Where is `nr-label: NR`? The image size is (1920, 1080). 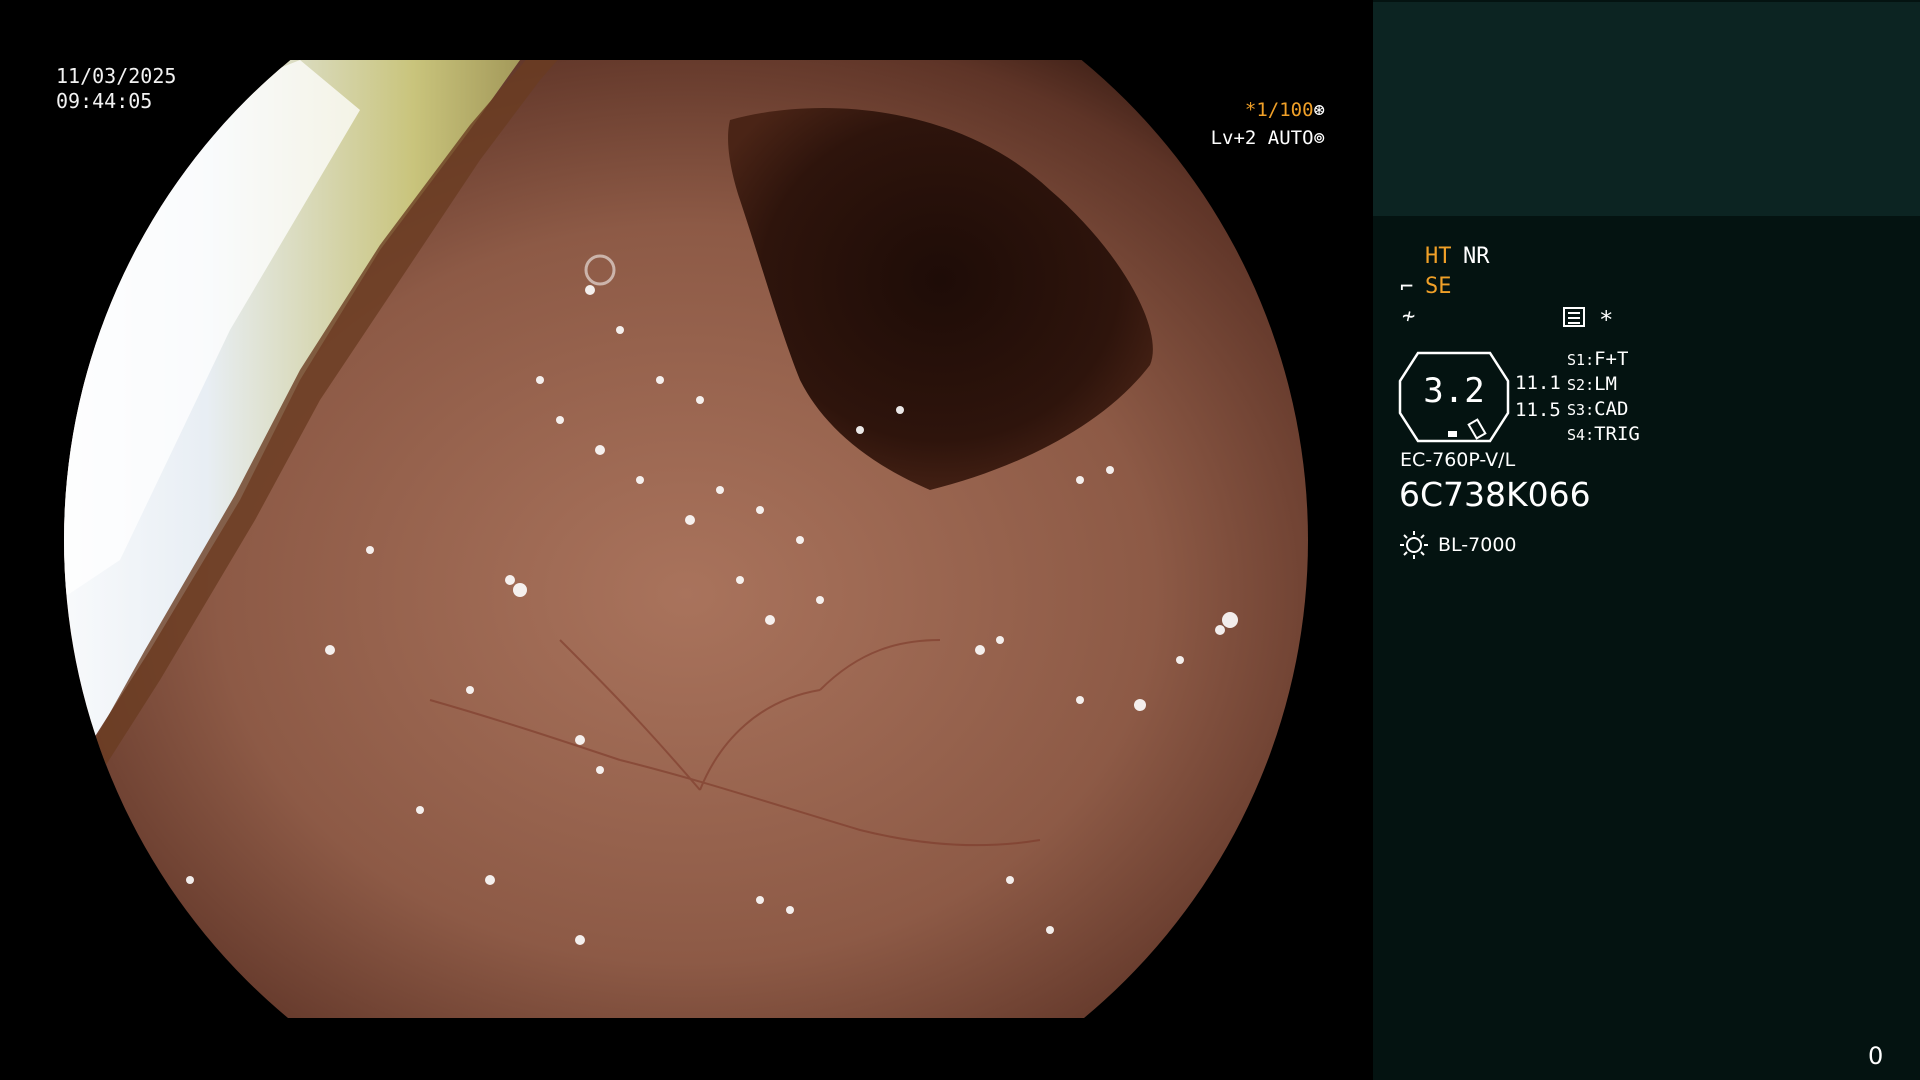 nr-label: NR is located at coordinates (1476, 256).